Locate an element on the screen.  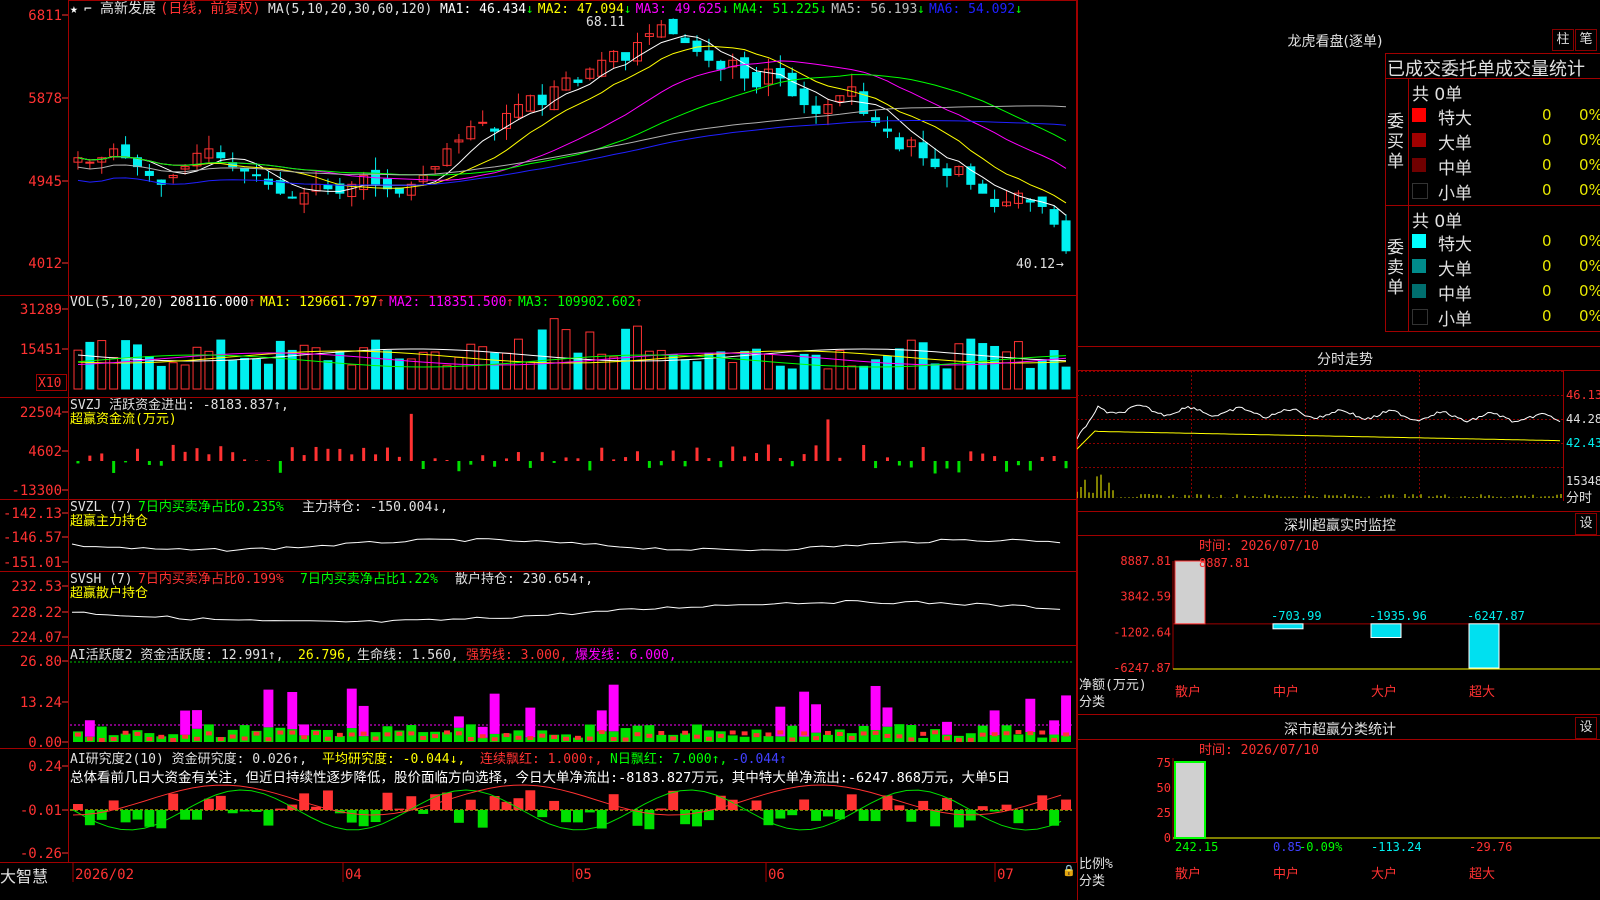
divider is located at coordinates (1492, 53).